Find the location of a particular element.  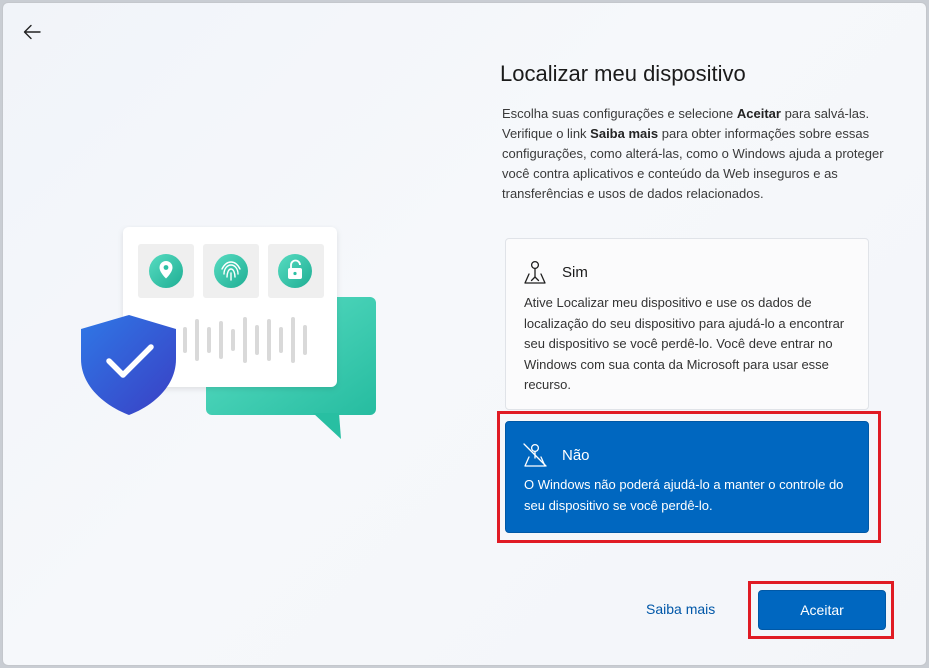

back-button is located at coordinates (32, 32).